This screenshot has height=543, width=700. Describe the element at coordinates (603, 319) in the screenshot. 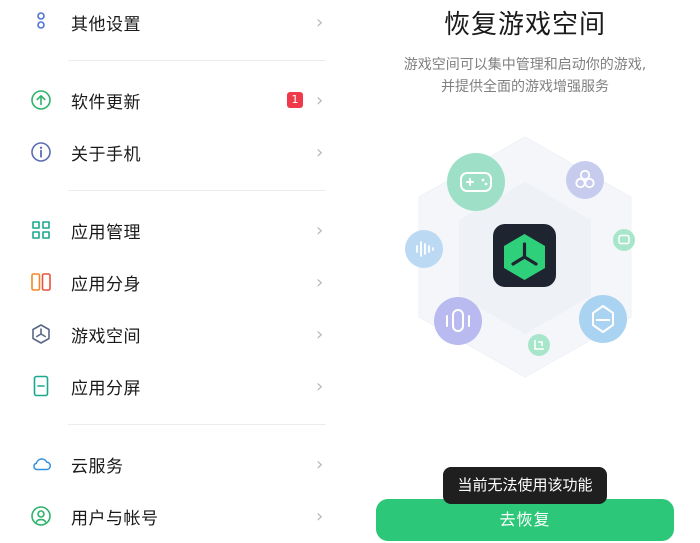

I see `shield-icon` at that location.